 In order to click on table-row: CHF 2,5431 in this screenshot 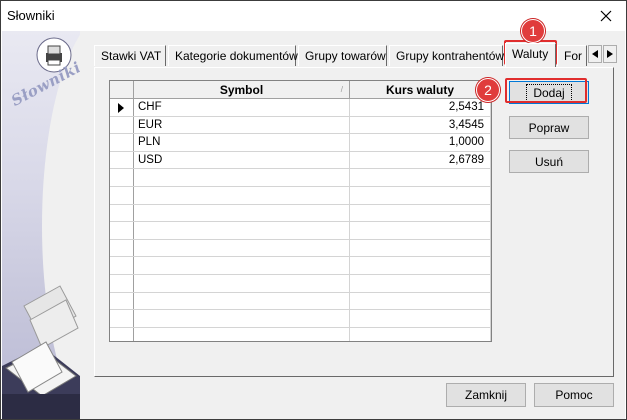, I will do `click(300, 108)`.